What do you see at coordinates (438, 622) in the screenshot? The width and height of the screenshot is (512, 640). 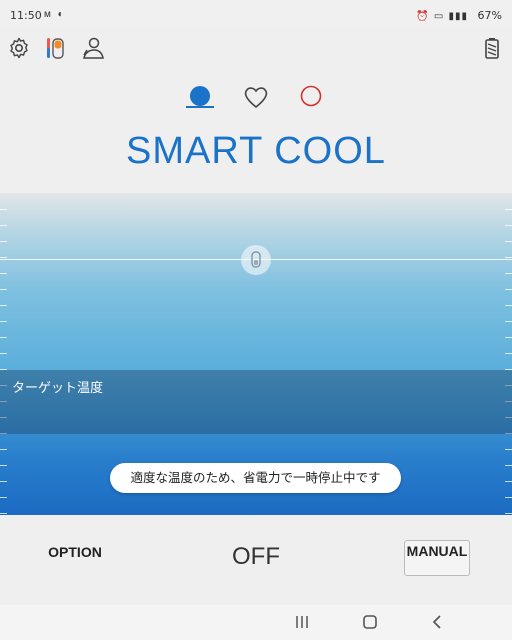 I see `back-icon` at bounding box center [438, 622].